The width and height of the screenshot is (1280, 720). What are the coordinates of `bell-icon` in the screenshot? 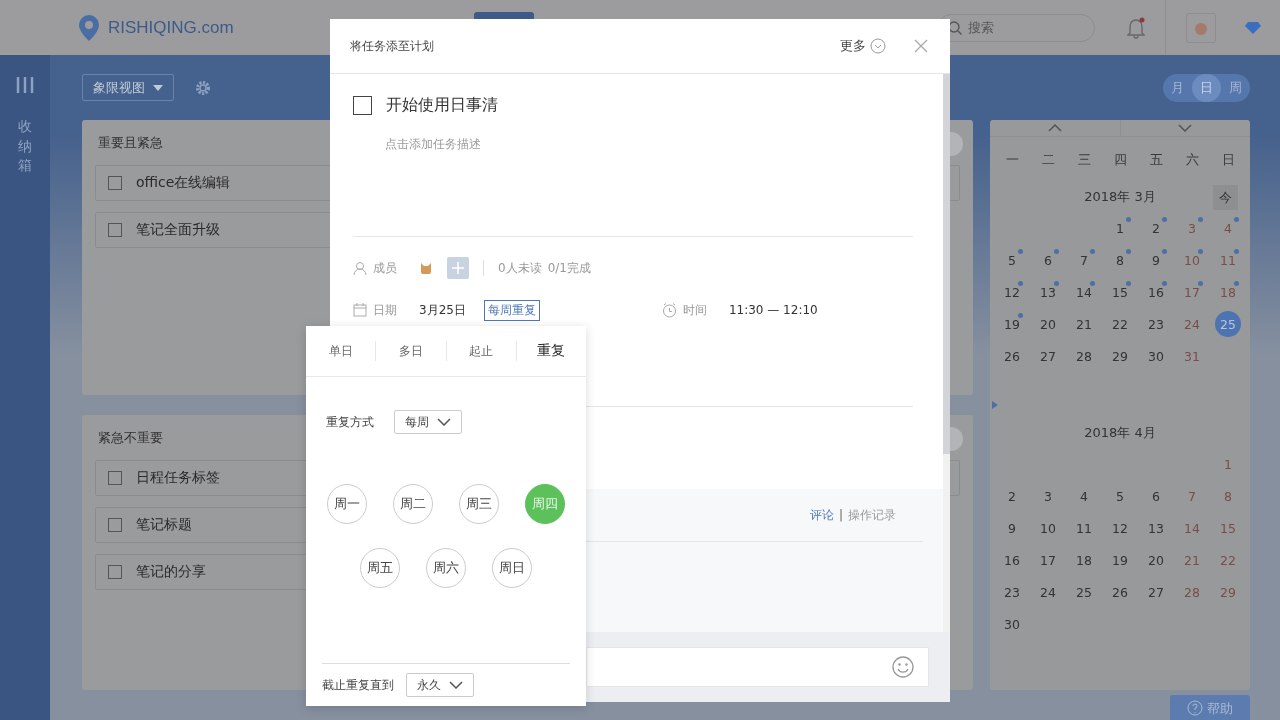 It's located at (1136, 27).